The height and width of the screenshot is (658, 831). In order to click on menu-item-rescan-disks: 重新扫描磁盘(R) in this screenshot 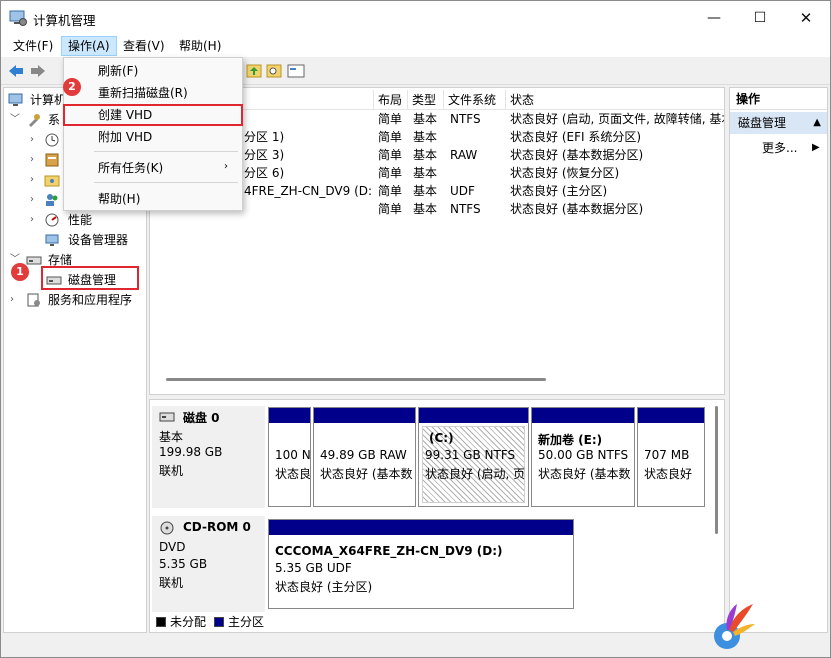, I will do `click(153, 93)`.